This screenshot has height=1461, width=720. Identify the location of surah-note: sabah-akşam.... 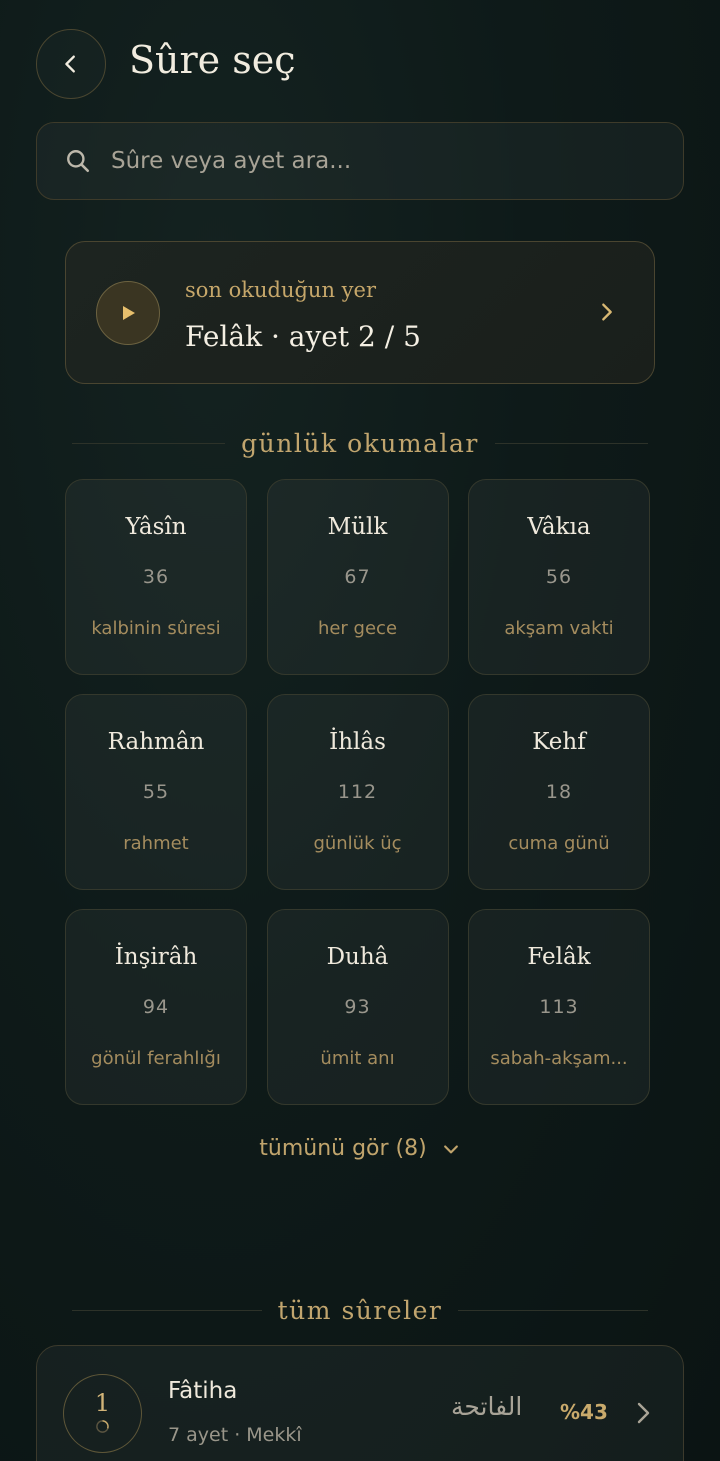
(559, 1058).